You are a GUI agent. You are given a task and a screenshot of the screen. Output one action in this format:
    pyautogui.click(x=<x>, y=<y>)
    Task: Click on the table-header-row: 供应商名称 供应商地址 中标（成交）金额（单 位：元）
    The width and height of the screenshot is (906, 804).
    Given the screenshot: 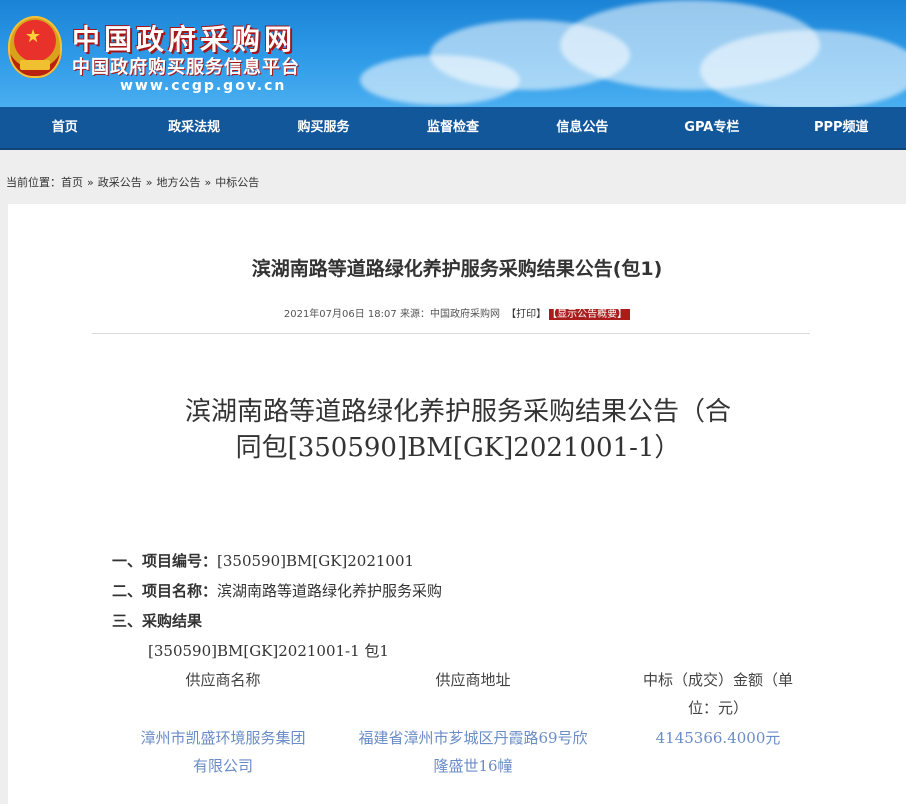 What is the action you would take?
    pyautogui.click(x=468, y=694)
    